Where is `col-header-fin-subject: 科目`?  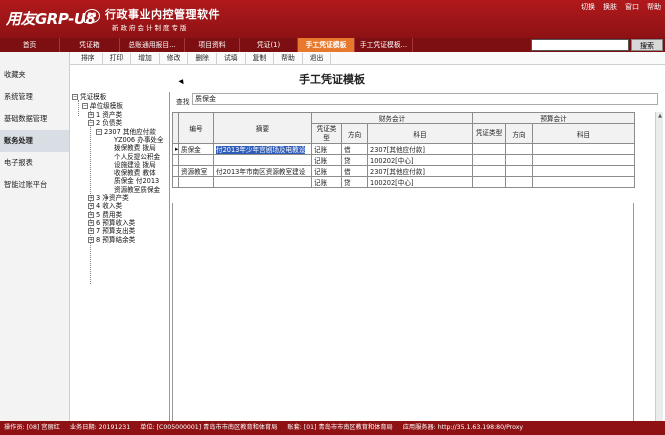
col-header-fin-subject: 科目 is located at coordinates (420, 133).